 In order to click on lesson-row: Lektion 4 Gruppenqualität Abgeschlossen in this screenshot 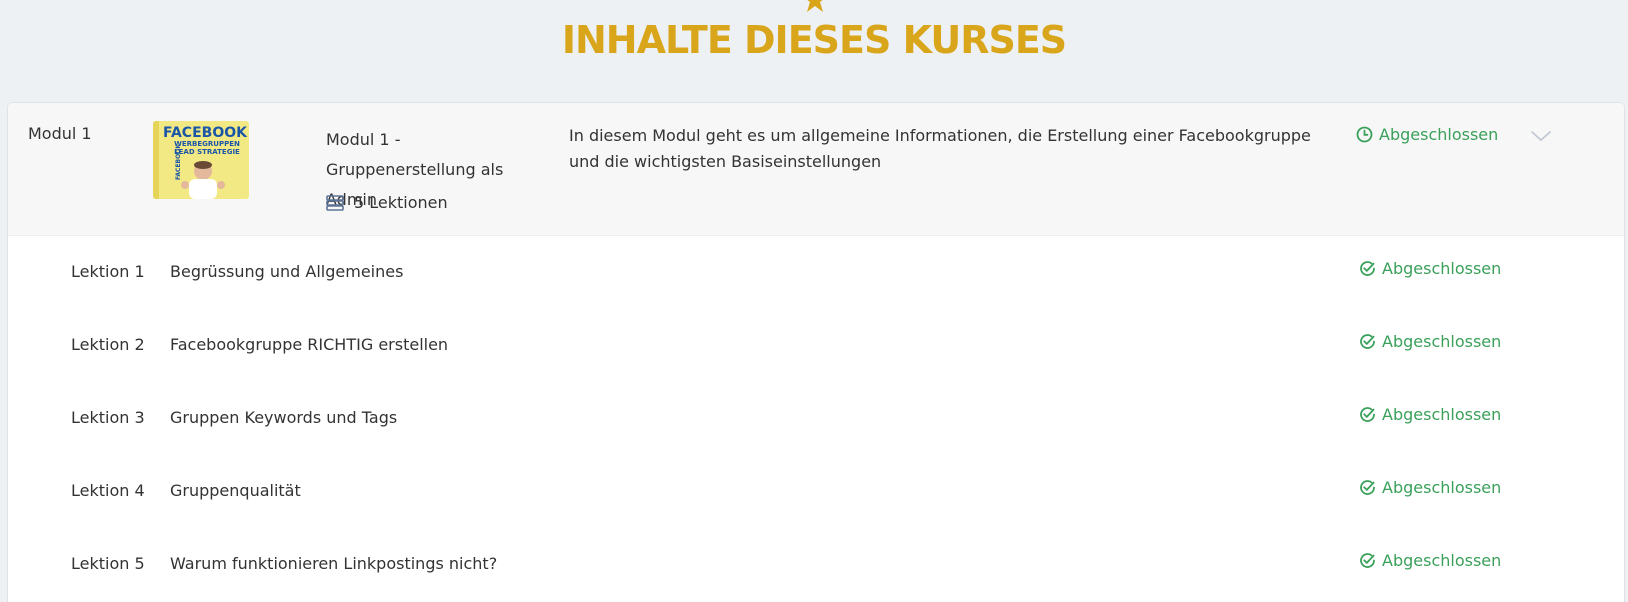, I will do `click(816, 491)`.